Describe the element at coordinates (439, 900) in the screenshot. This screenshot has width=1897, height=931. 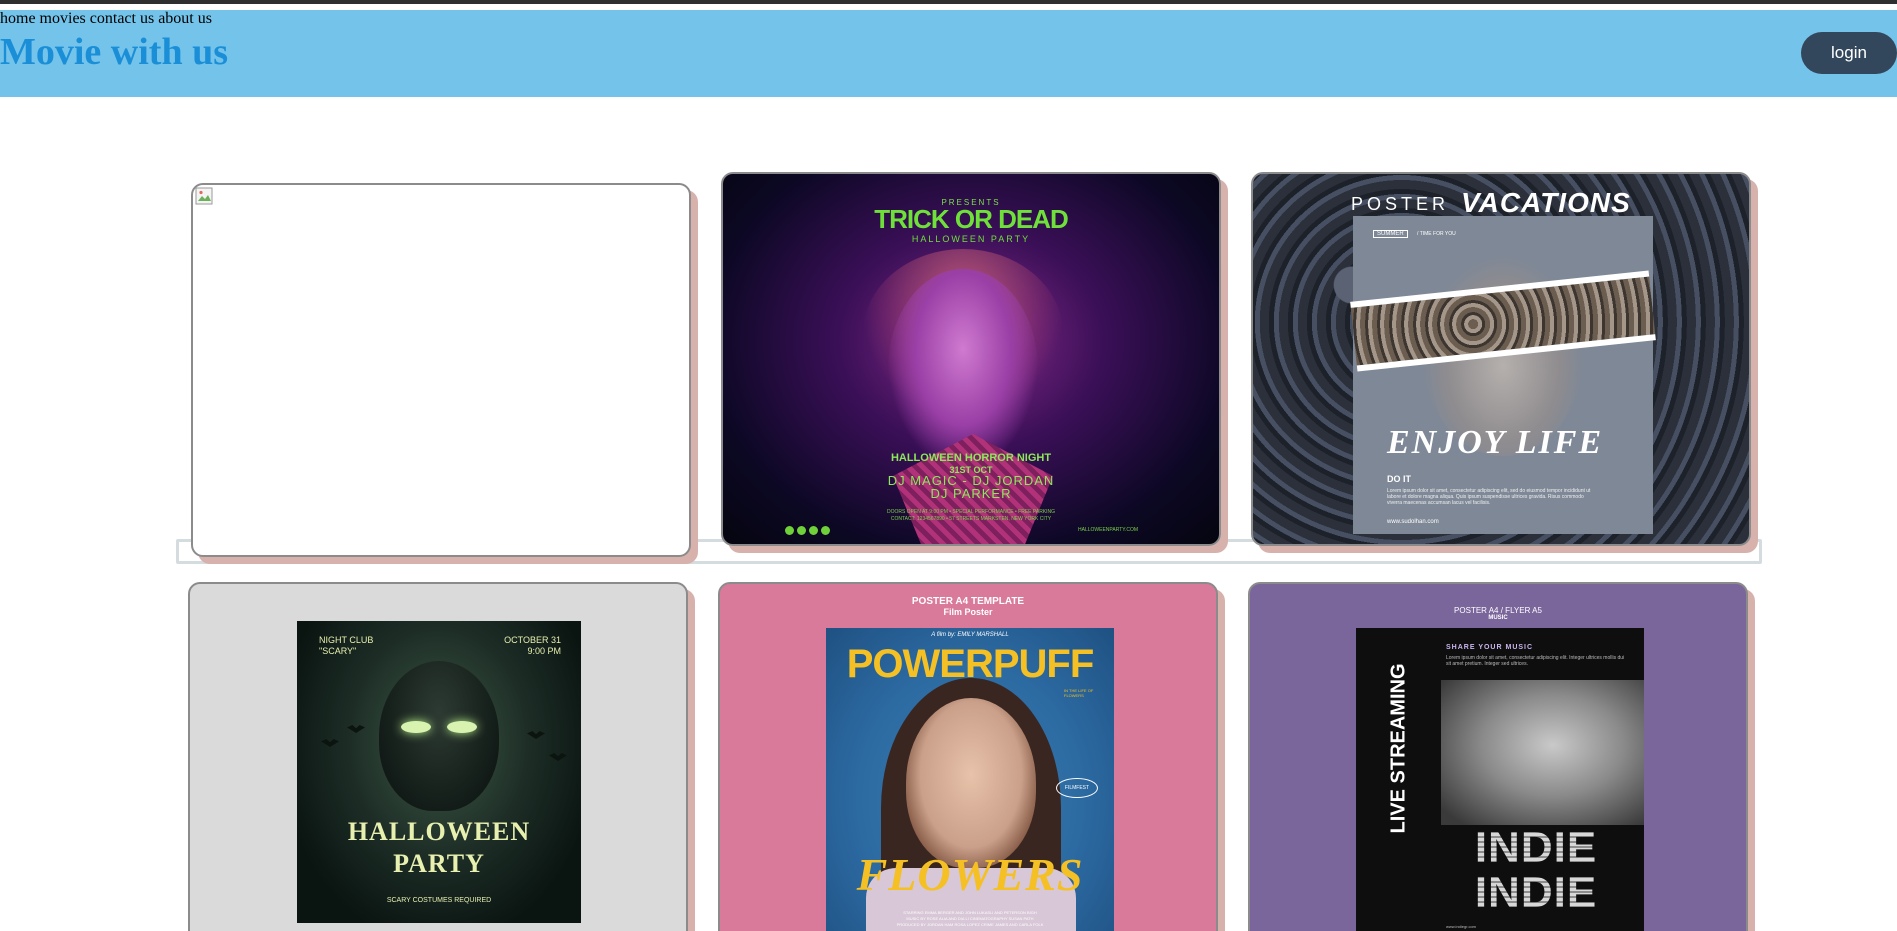
I see `poster-footer: SCARY COSTUMES REQUIRED` at that location.